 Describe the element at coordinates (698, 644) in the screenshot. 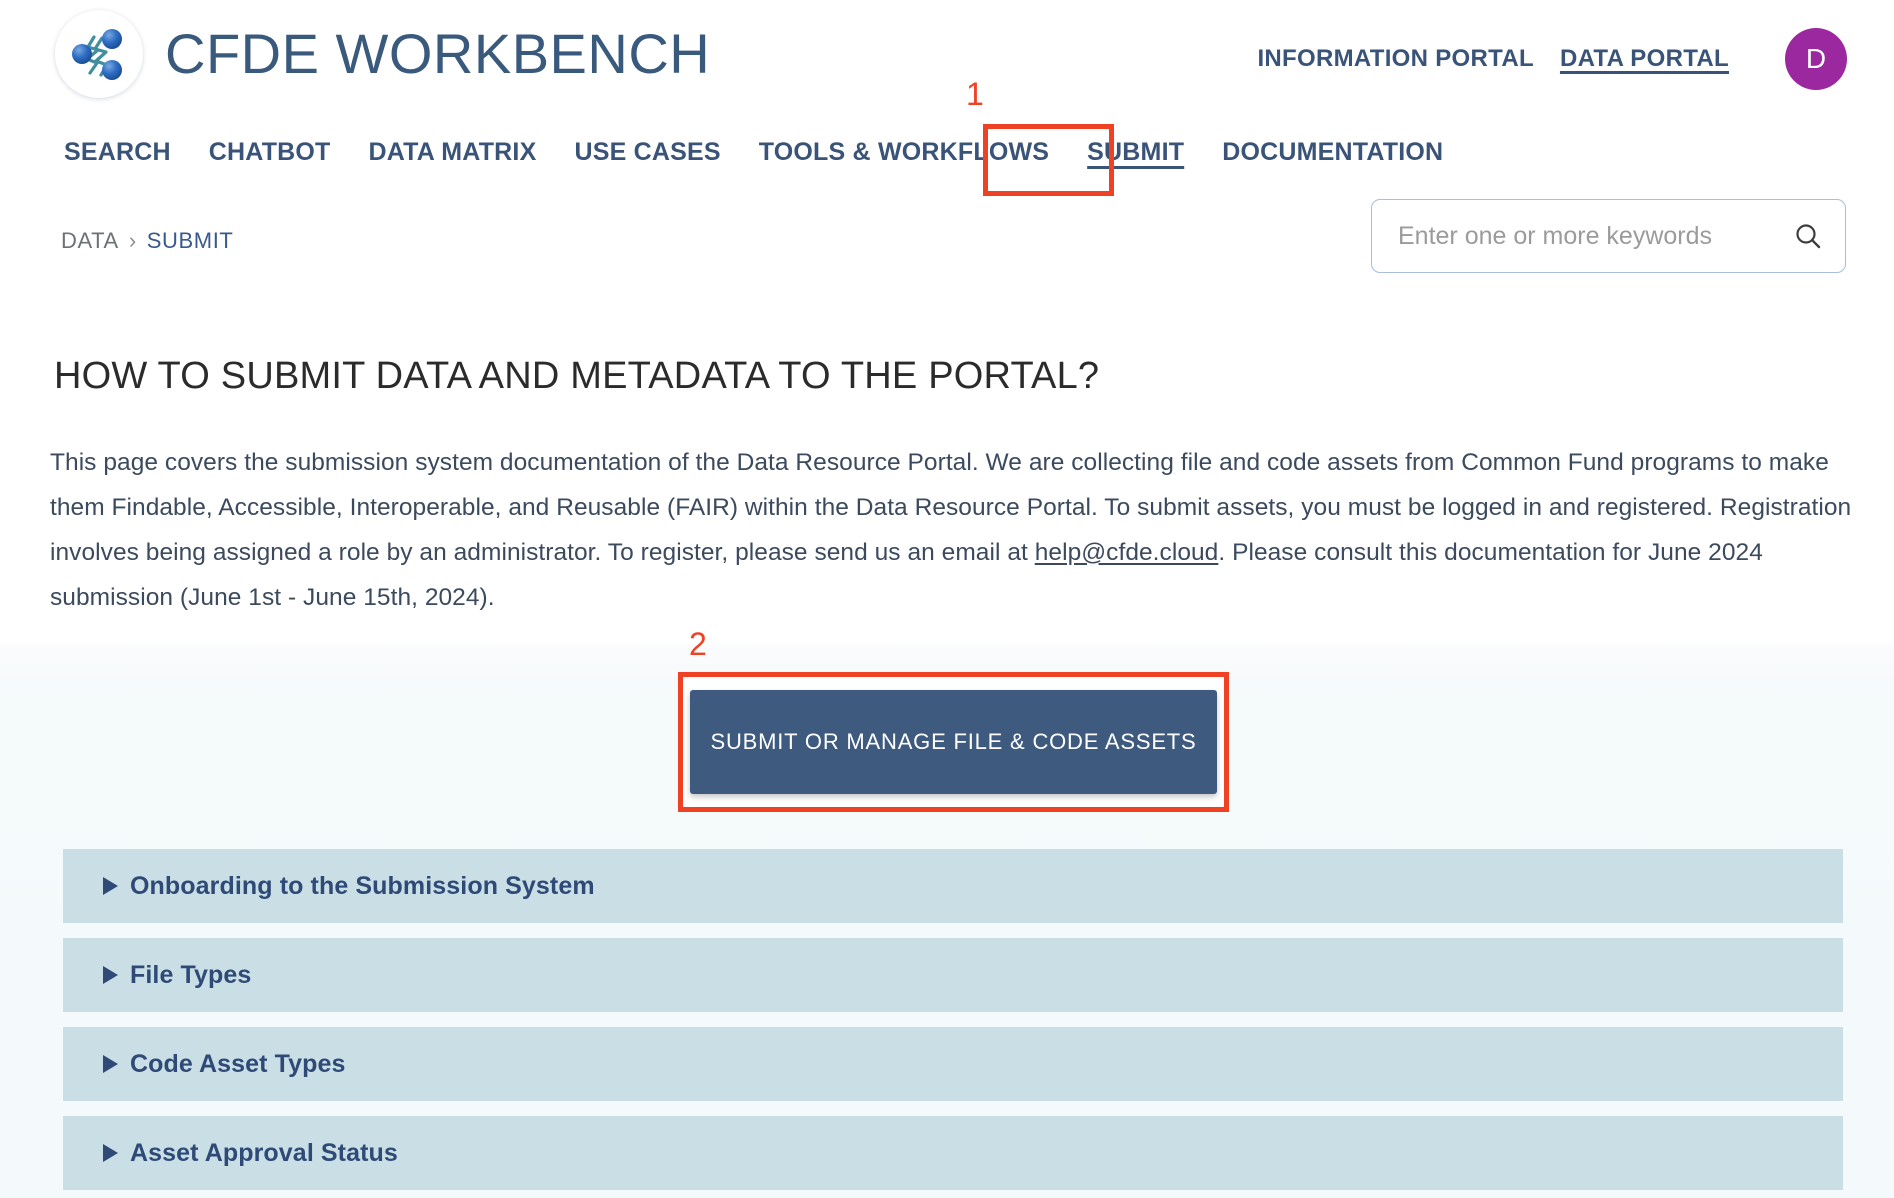

I see `annotation-number-2: 2` at that location.